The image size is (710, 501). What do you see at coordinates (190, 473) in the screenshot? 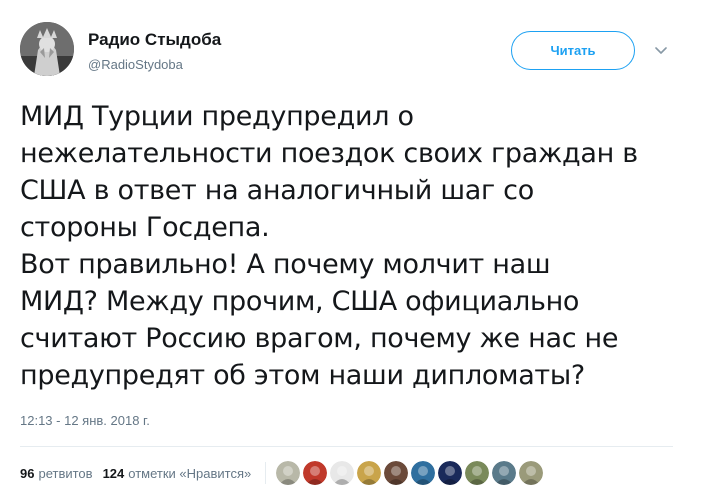
I see `likes-label: отметки «Нравится»` at bounding box center [190, 473].